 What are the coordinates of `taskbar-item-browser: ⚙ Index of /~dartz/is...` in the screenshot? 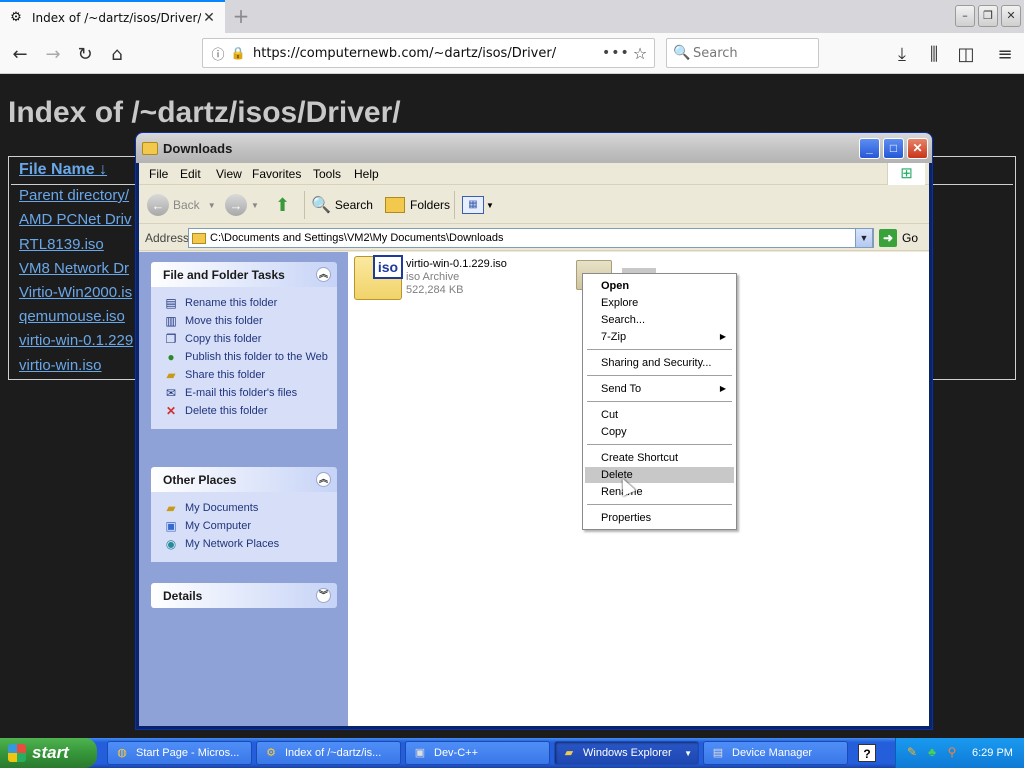 It's located at (328, 753).